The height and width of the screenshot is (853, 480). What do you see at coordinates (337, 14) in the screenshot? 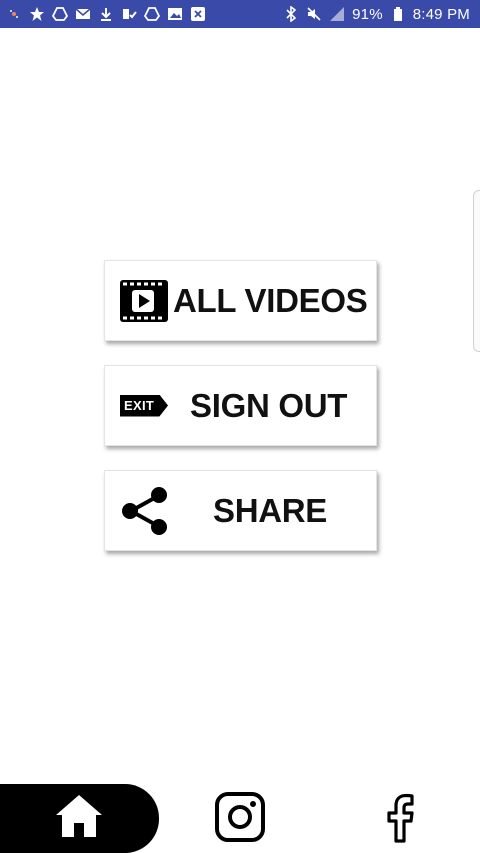
I see `signal-icon` at bounding box center [337, 14].